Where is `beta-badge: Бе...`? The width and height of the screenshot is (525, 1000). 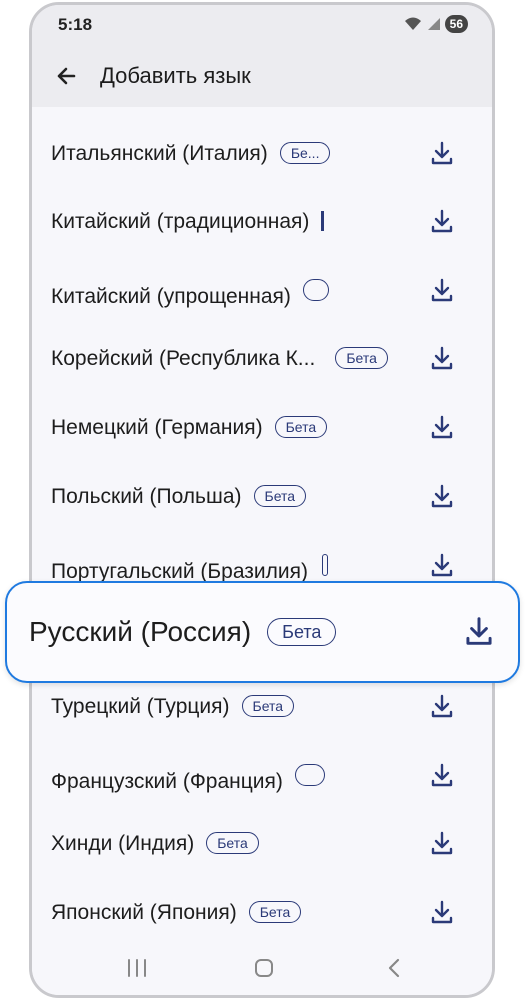 beta-badge: Бе... is located at coordinates (305, 153).